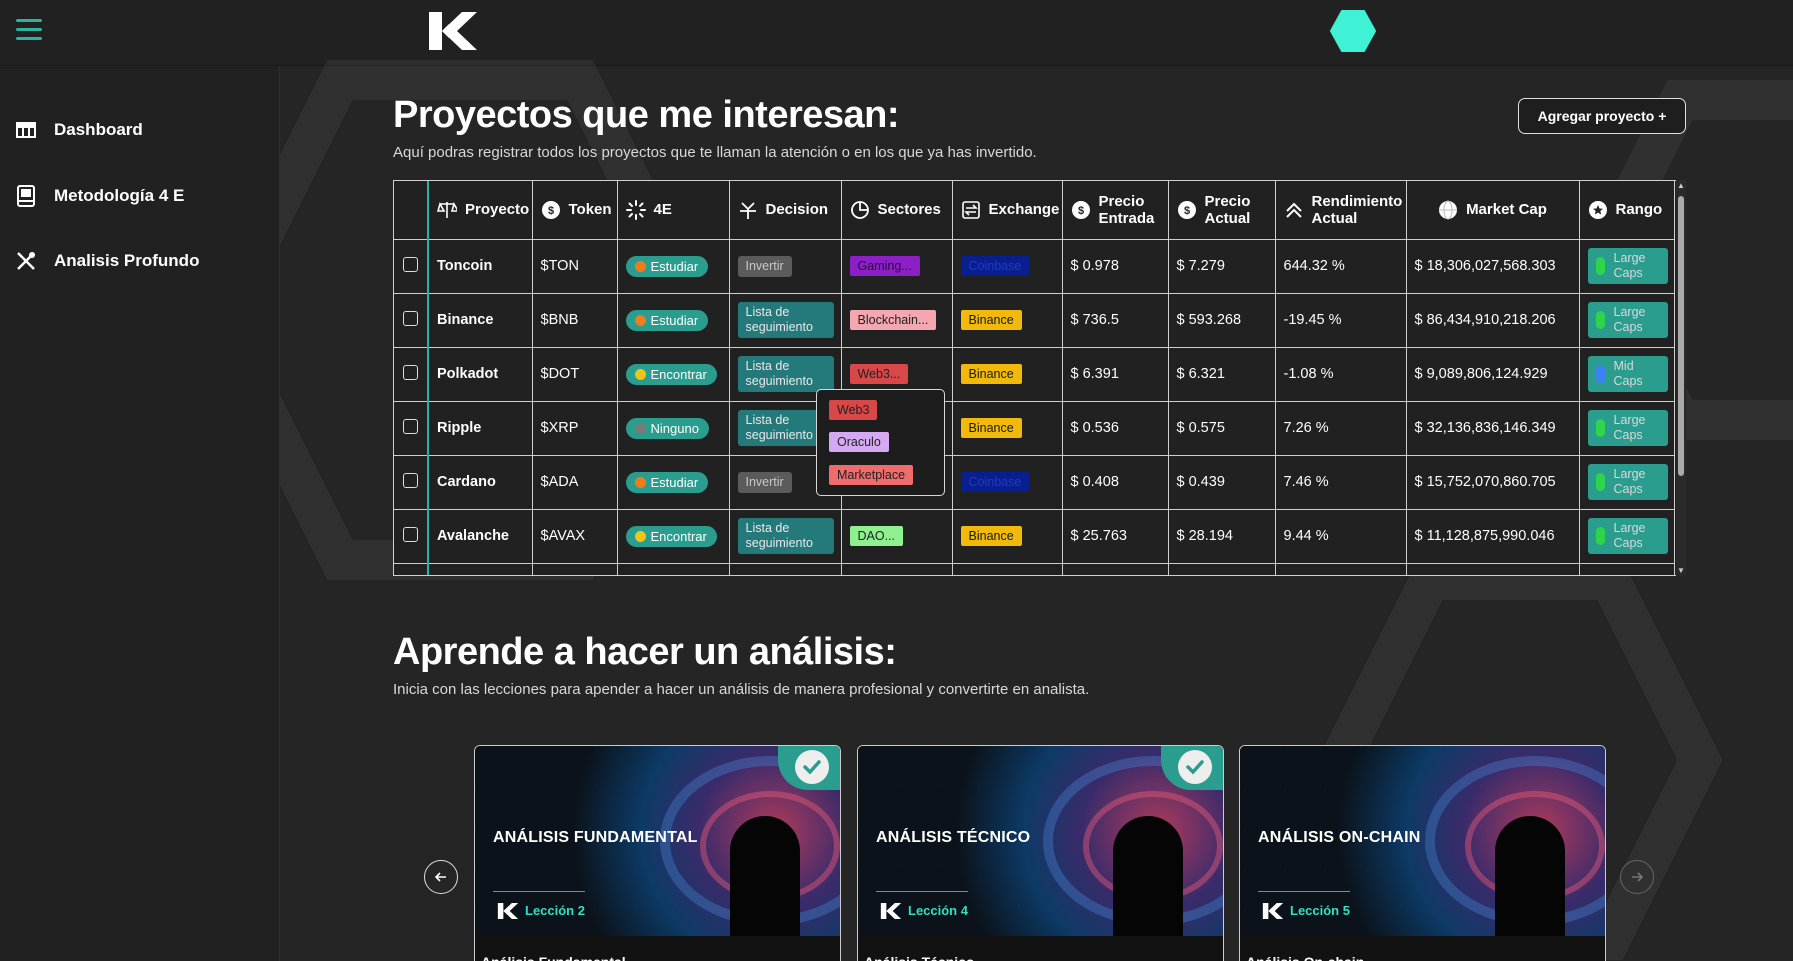  I want to click on market-cap: $ 15,752,070,860.705, so click(1493, 482).